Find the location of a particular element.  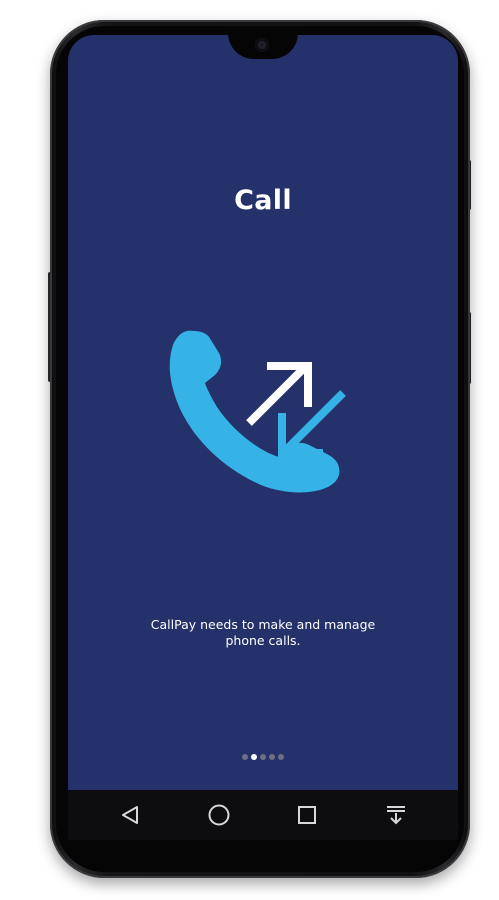

page-title: Call is located at coordinates (263, 200).